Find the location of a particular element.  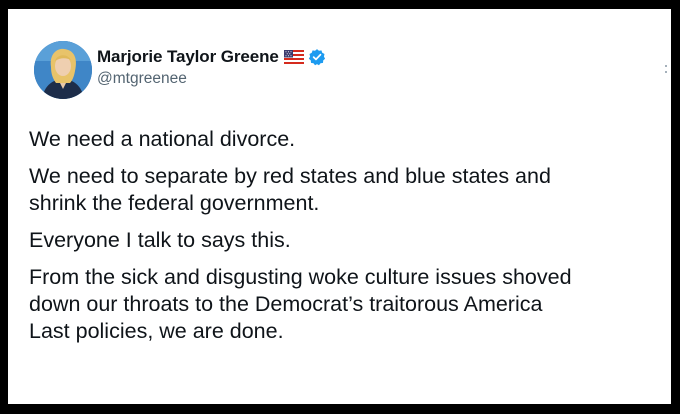

tweet-paragraph: Everyone I talk to says this. is located at coordinates (160, 240).